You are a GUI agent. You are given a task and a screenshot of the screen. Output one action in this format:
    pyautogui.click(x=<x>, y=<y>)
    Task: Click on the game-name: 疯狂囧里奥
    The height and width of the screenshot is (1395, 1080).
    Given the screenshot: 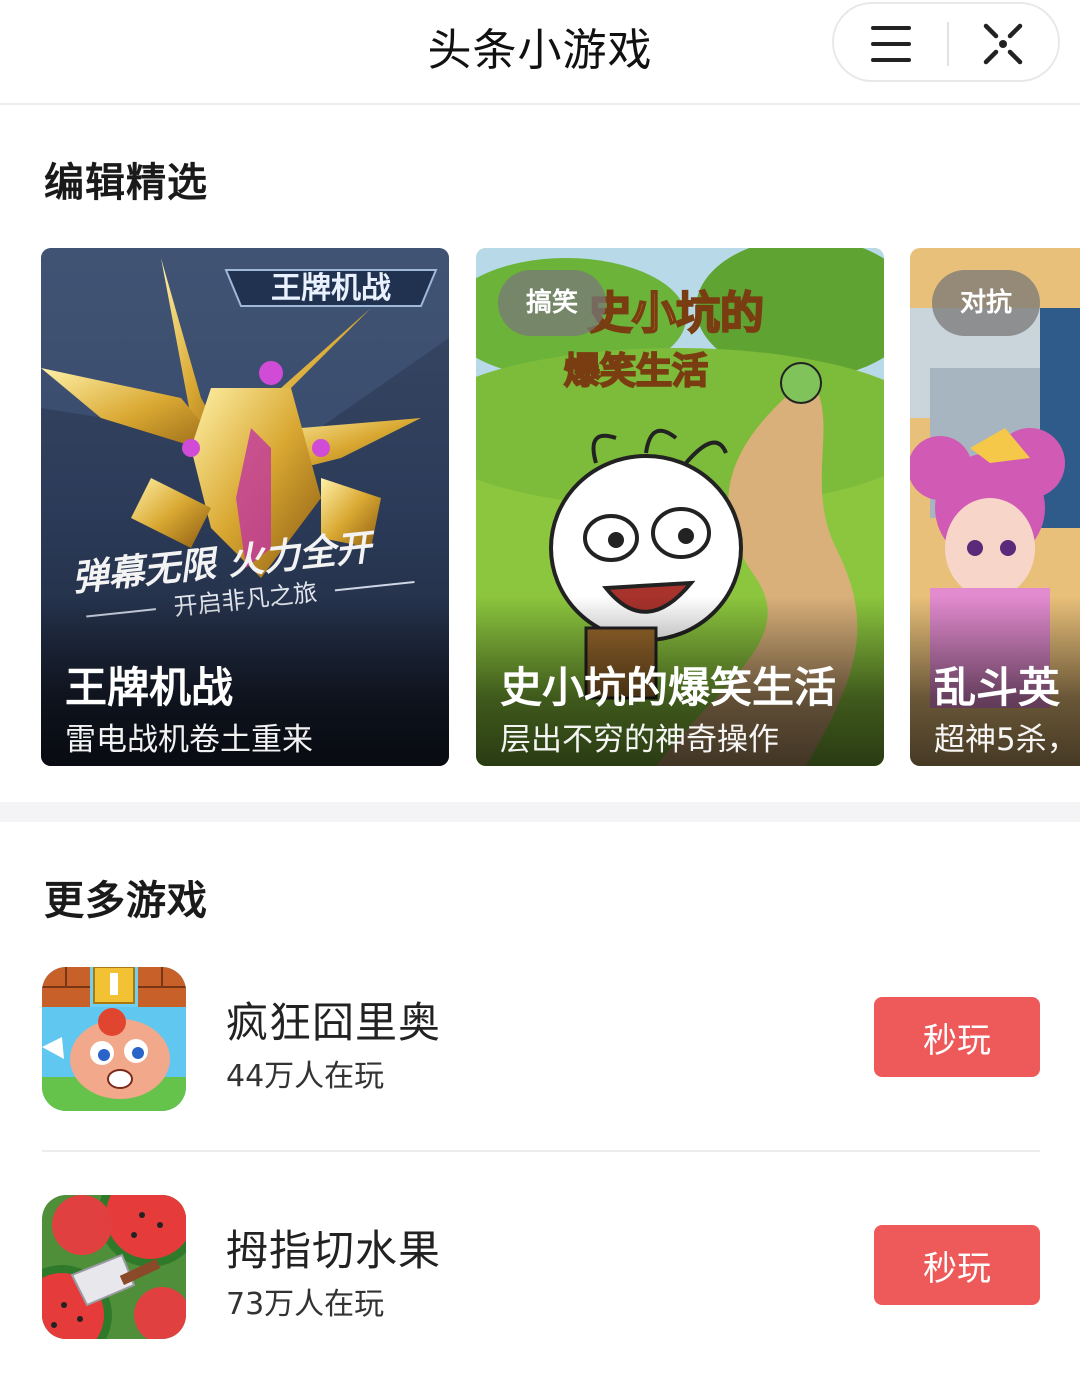 What is the action you would take?
    pyautogui.click(x=334, y=1022)
    